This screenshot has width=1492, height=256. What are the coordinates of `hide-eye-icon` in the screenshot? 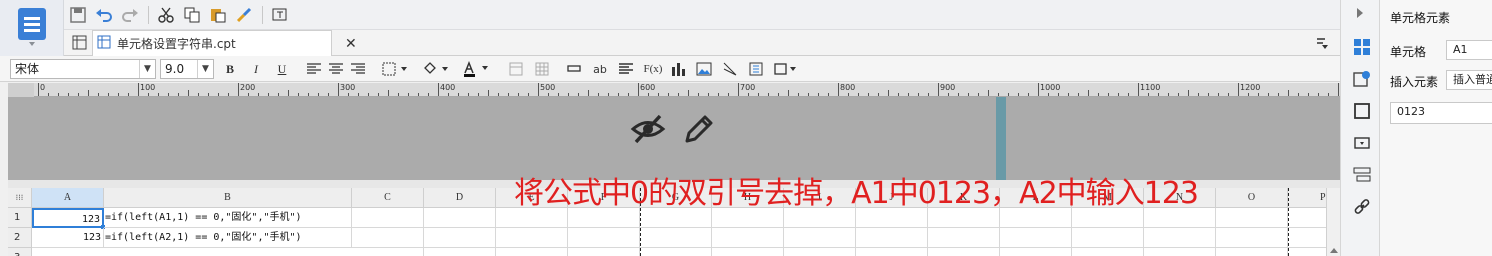 It's located at (648, 129).